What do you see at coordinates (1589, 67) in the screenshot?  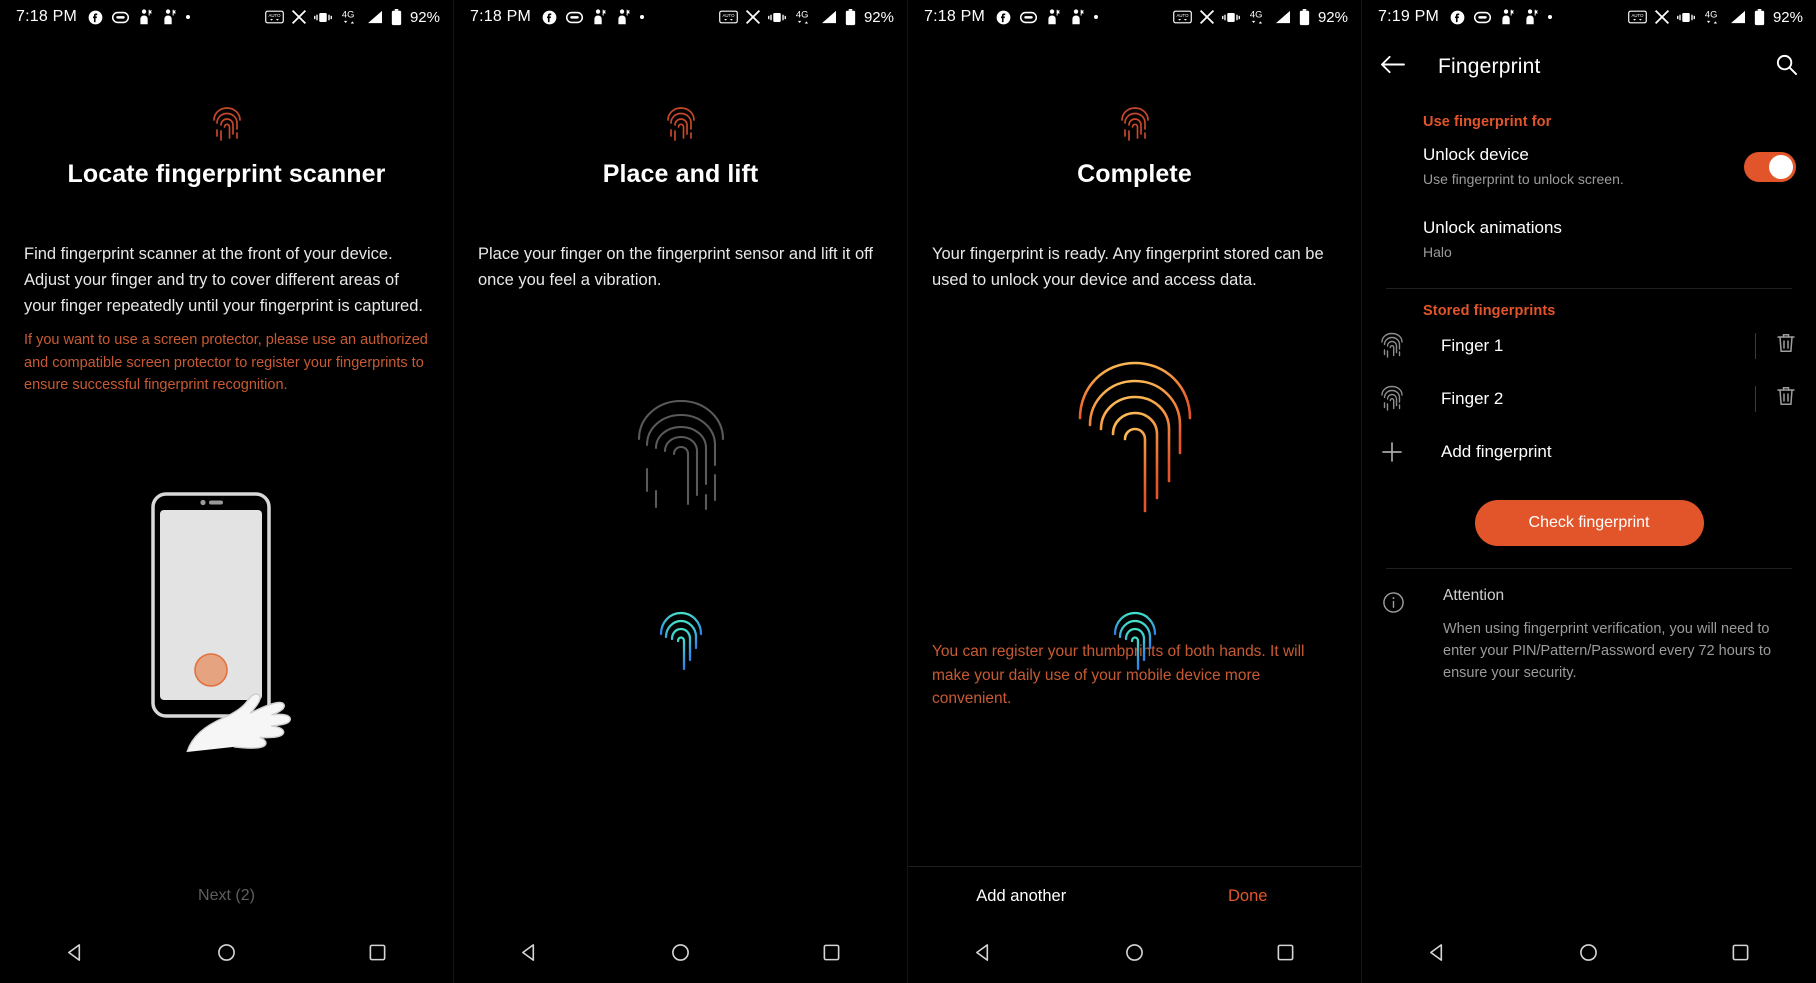 I see `app-bar: Fingerprint` at bounding box center [1589, 67].